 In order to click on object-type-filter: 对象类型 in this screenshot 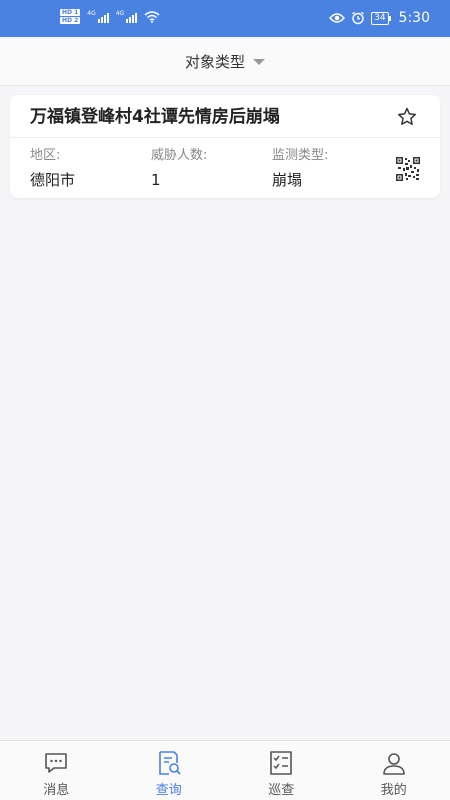, I will do `click(225, 61)`.